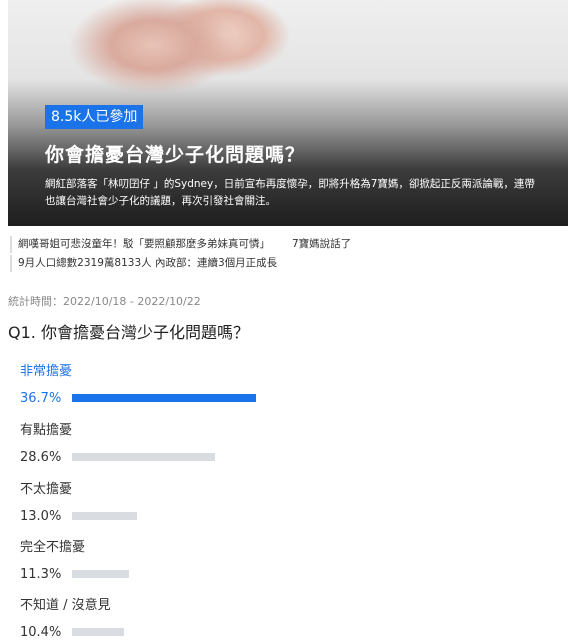 This screenshot has width=570, height=642. What do you see at coordinates (260, 606) in the screenshot?
I see `option-label: 不知道 / 沒意見` at bounding box center [260, 606].